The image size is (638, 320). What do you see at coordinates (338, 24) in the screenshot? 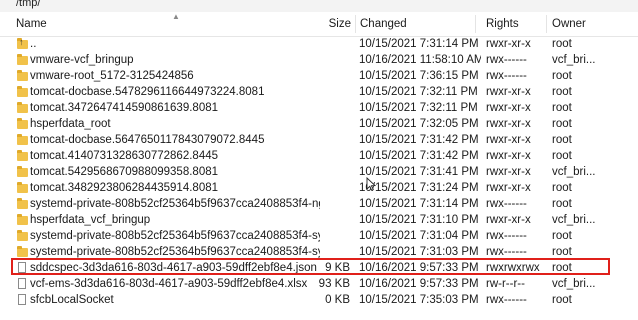
I see `column-size: Size` at bounding box center [338, 24].